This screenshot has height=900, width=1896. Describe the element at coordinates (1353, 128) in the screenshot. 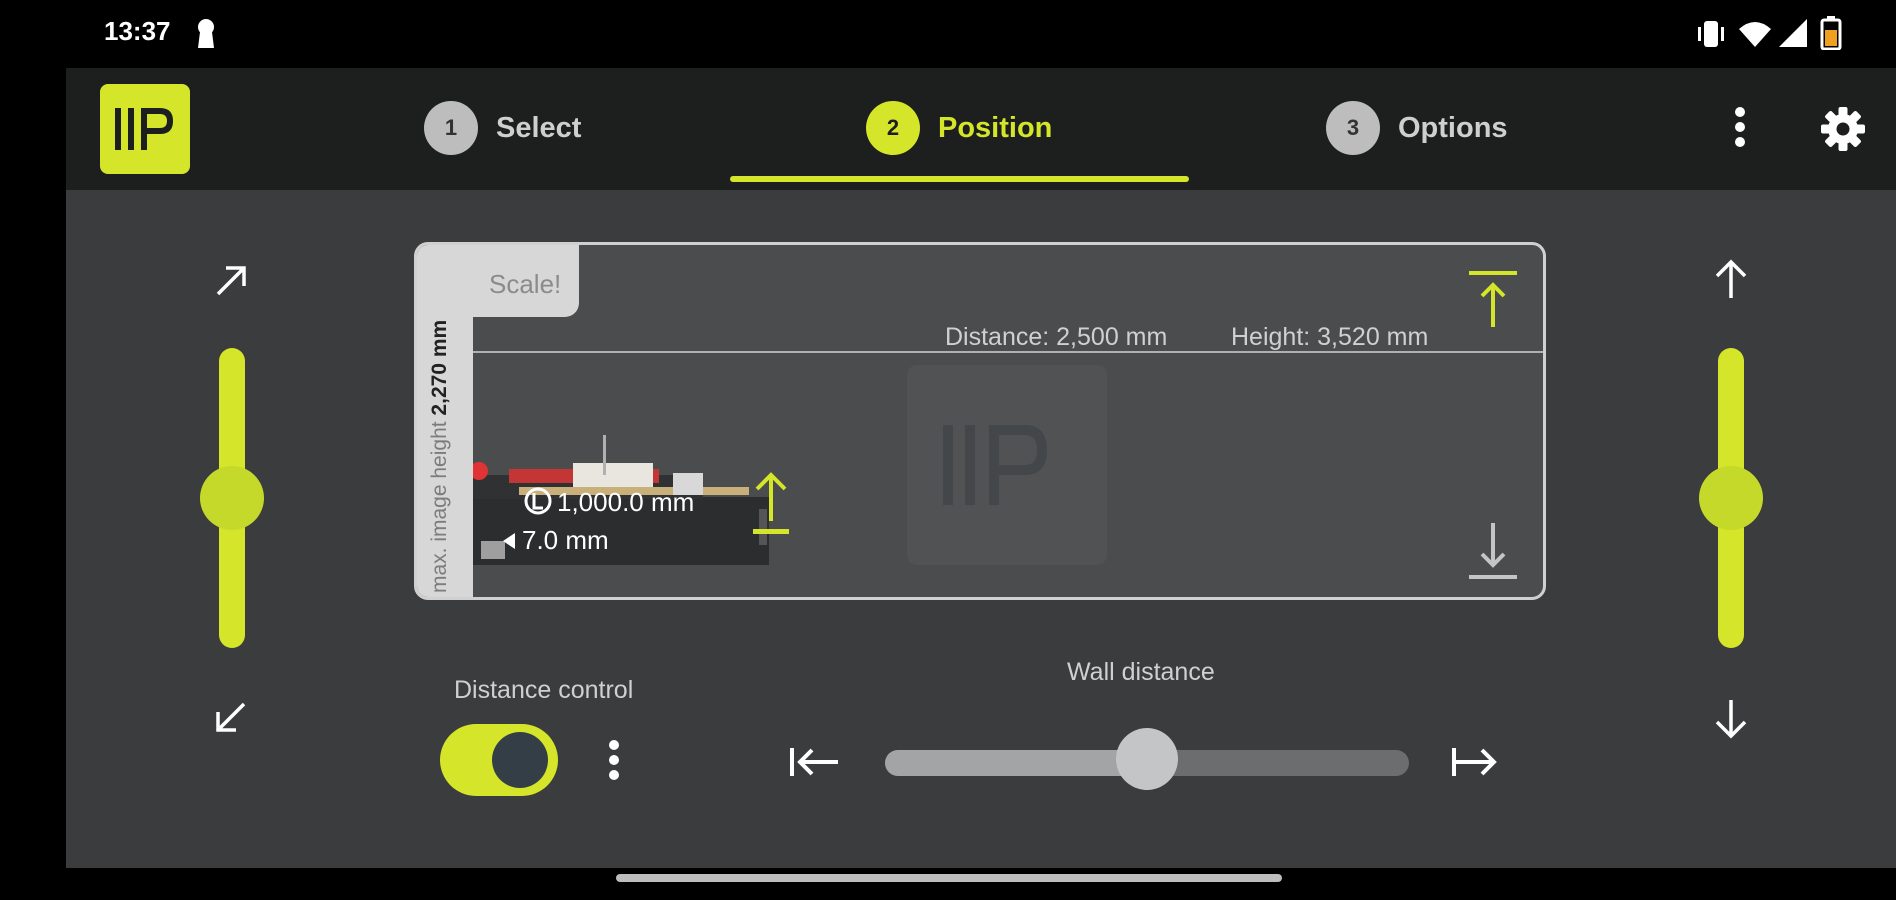

I see `step-number: 3` at that location.